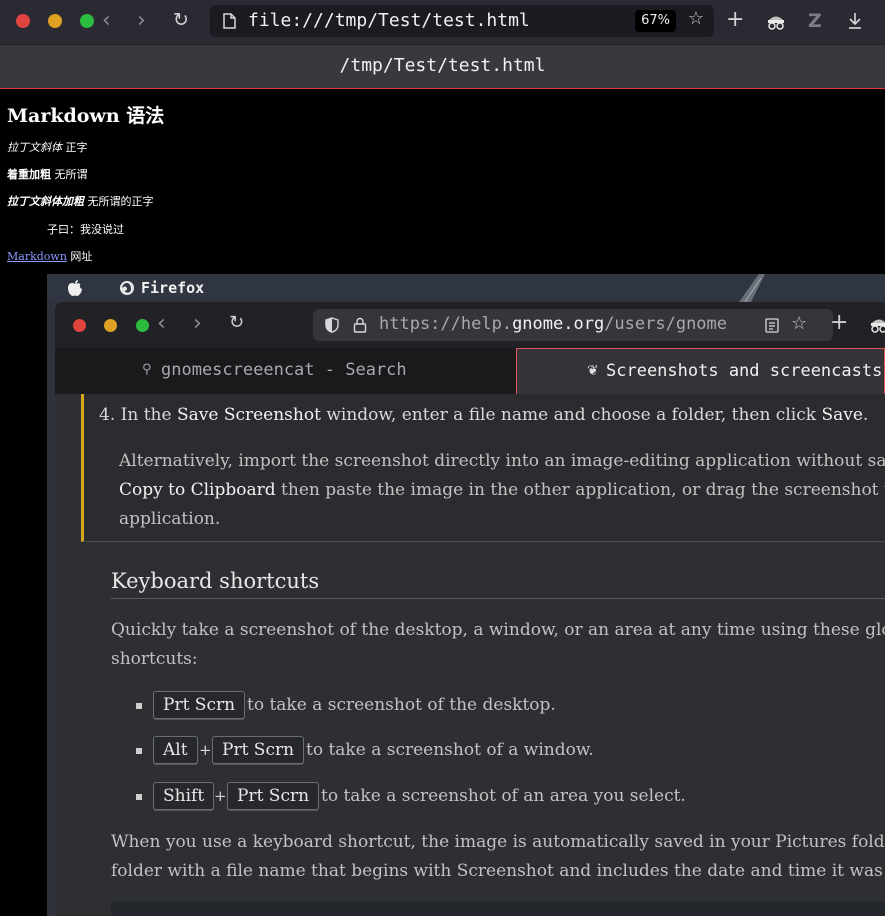  Describe the element at coordinates (655, 21) in the screenshot. I see `zoom-level-button: 67%` at that location.